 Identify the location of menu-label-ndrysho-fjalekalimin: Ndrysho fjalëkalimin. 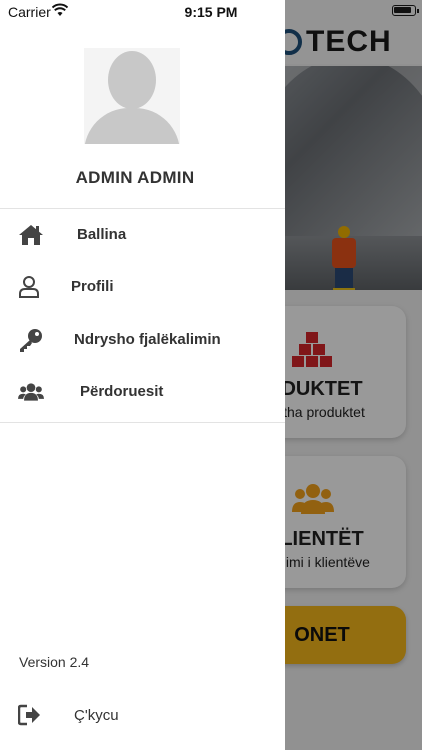
(147, 339).